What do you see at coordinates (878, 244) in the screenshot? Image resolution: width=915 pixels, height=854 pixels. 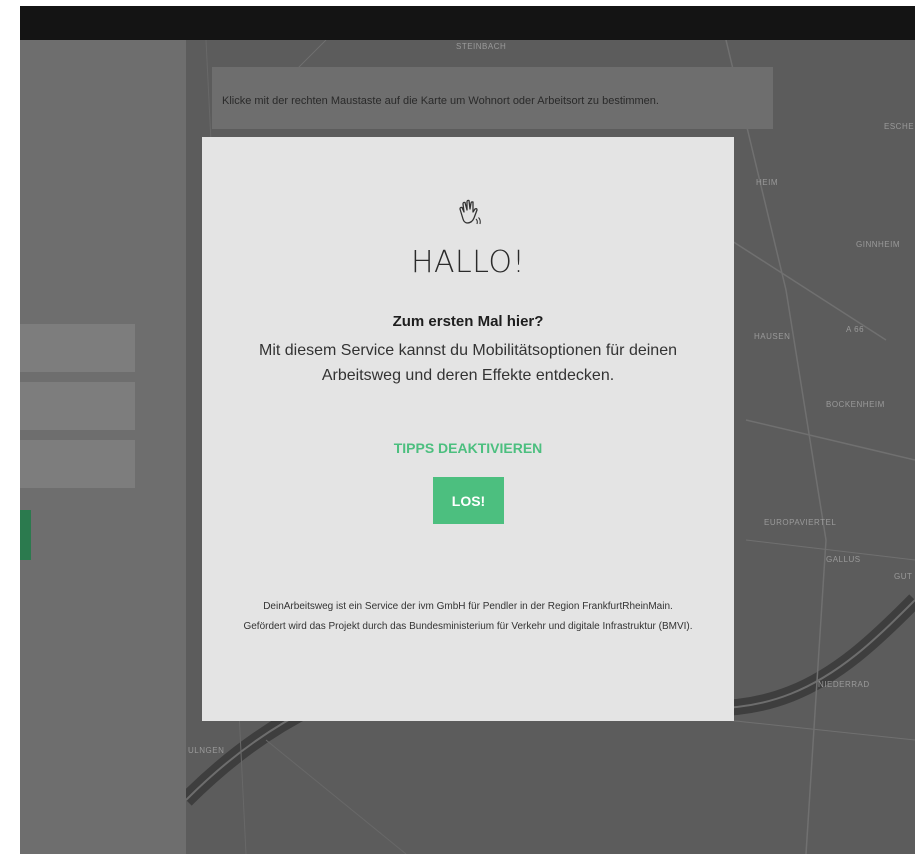 I see `place-label: GINNHEIM` at bounding box center [878, 244].